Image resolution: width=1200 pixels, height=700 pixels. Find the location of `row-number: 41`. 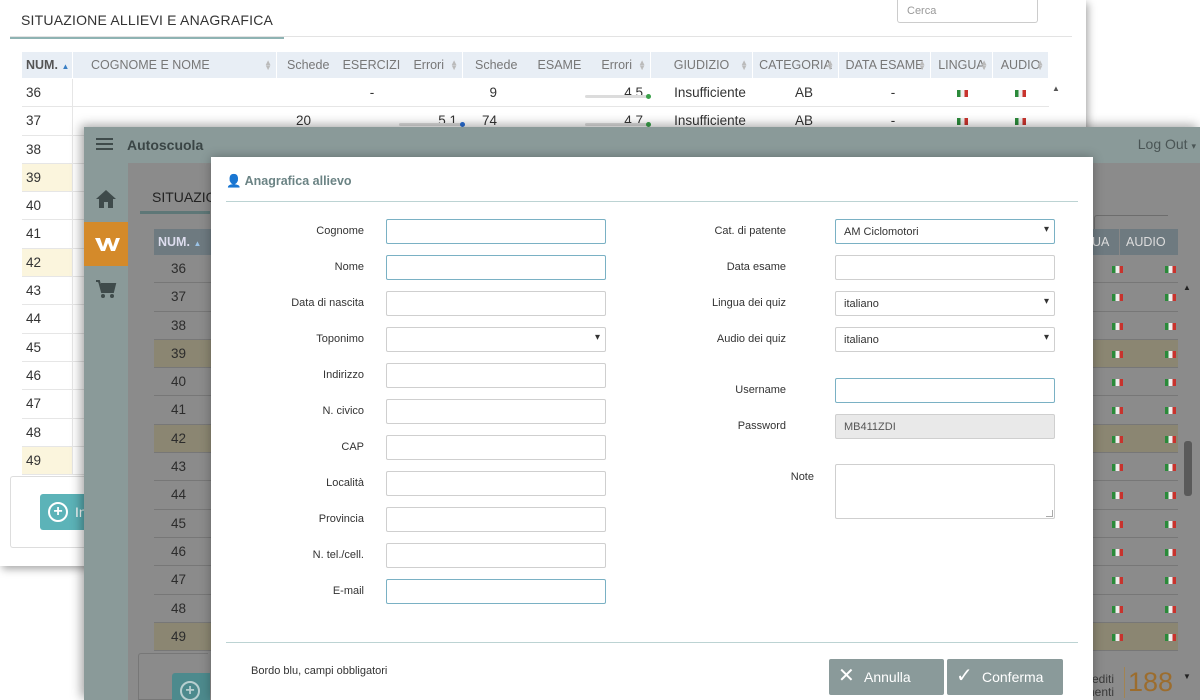

row-number: 41 is located at coordinates (47, 234).